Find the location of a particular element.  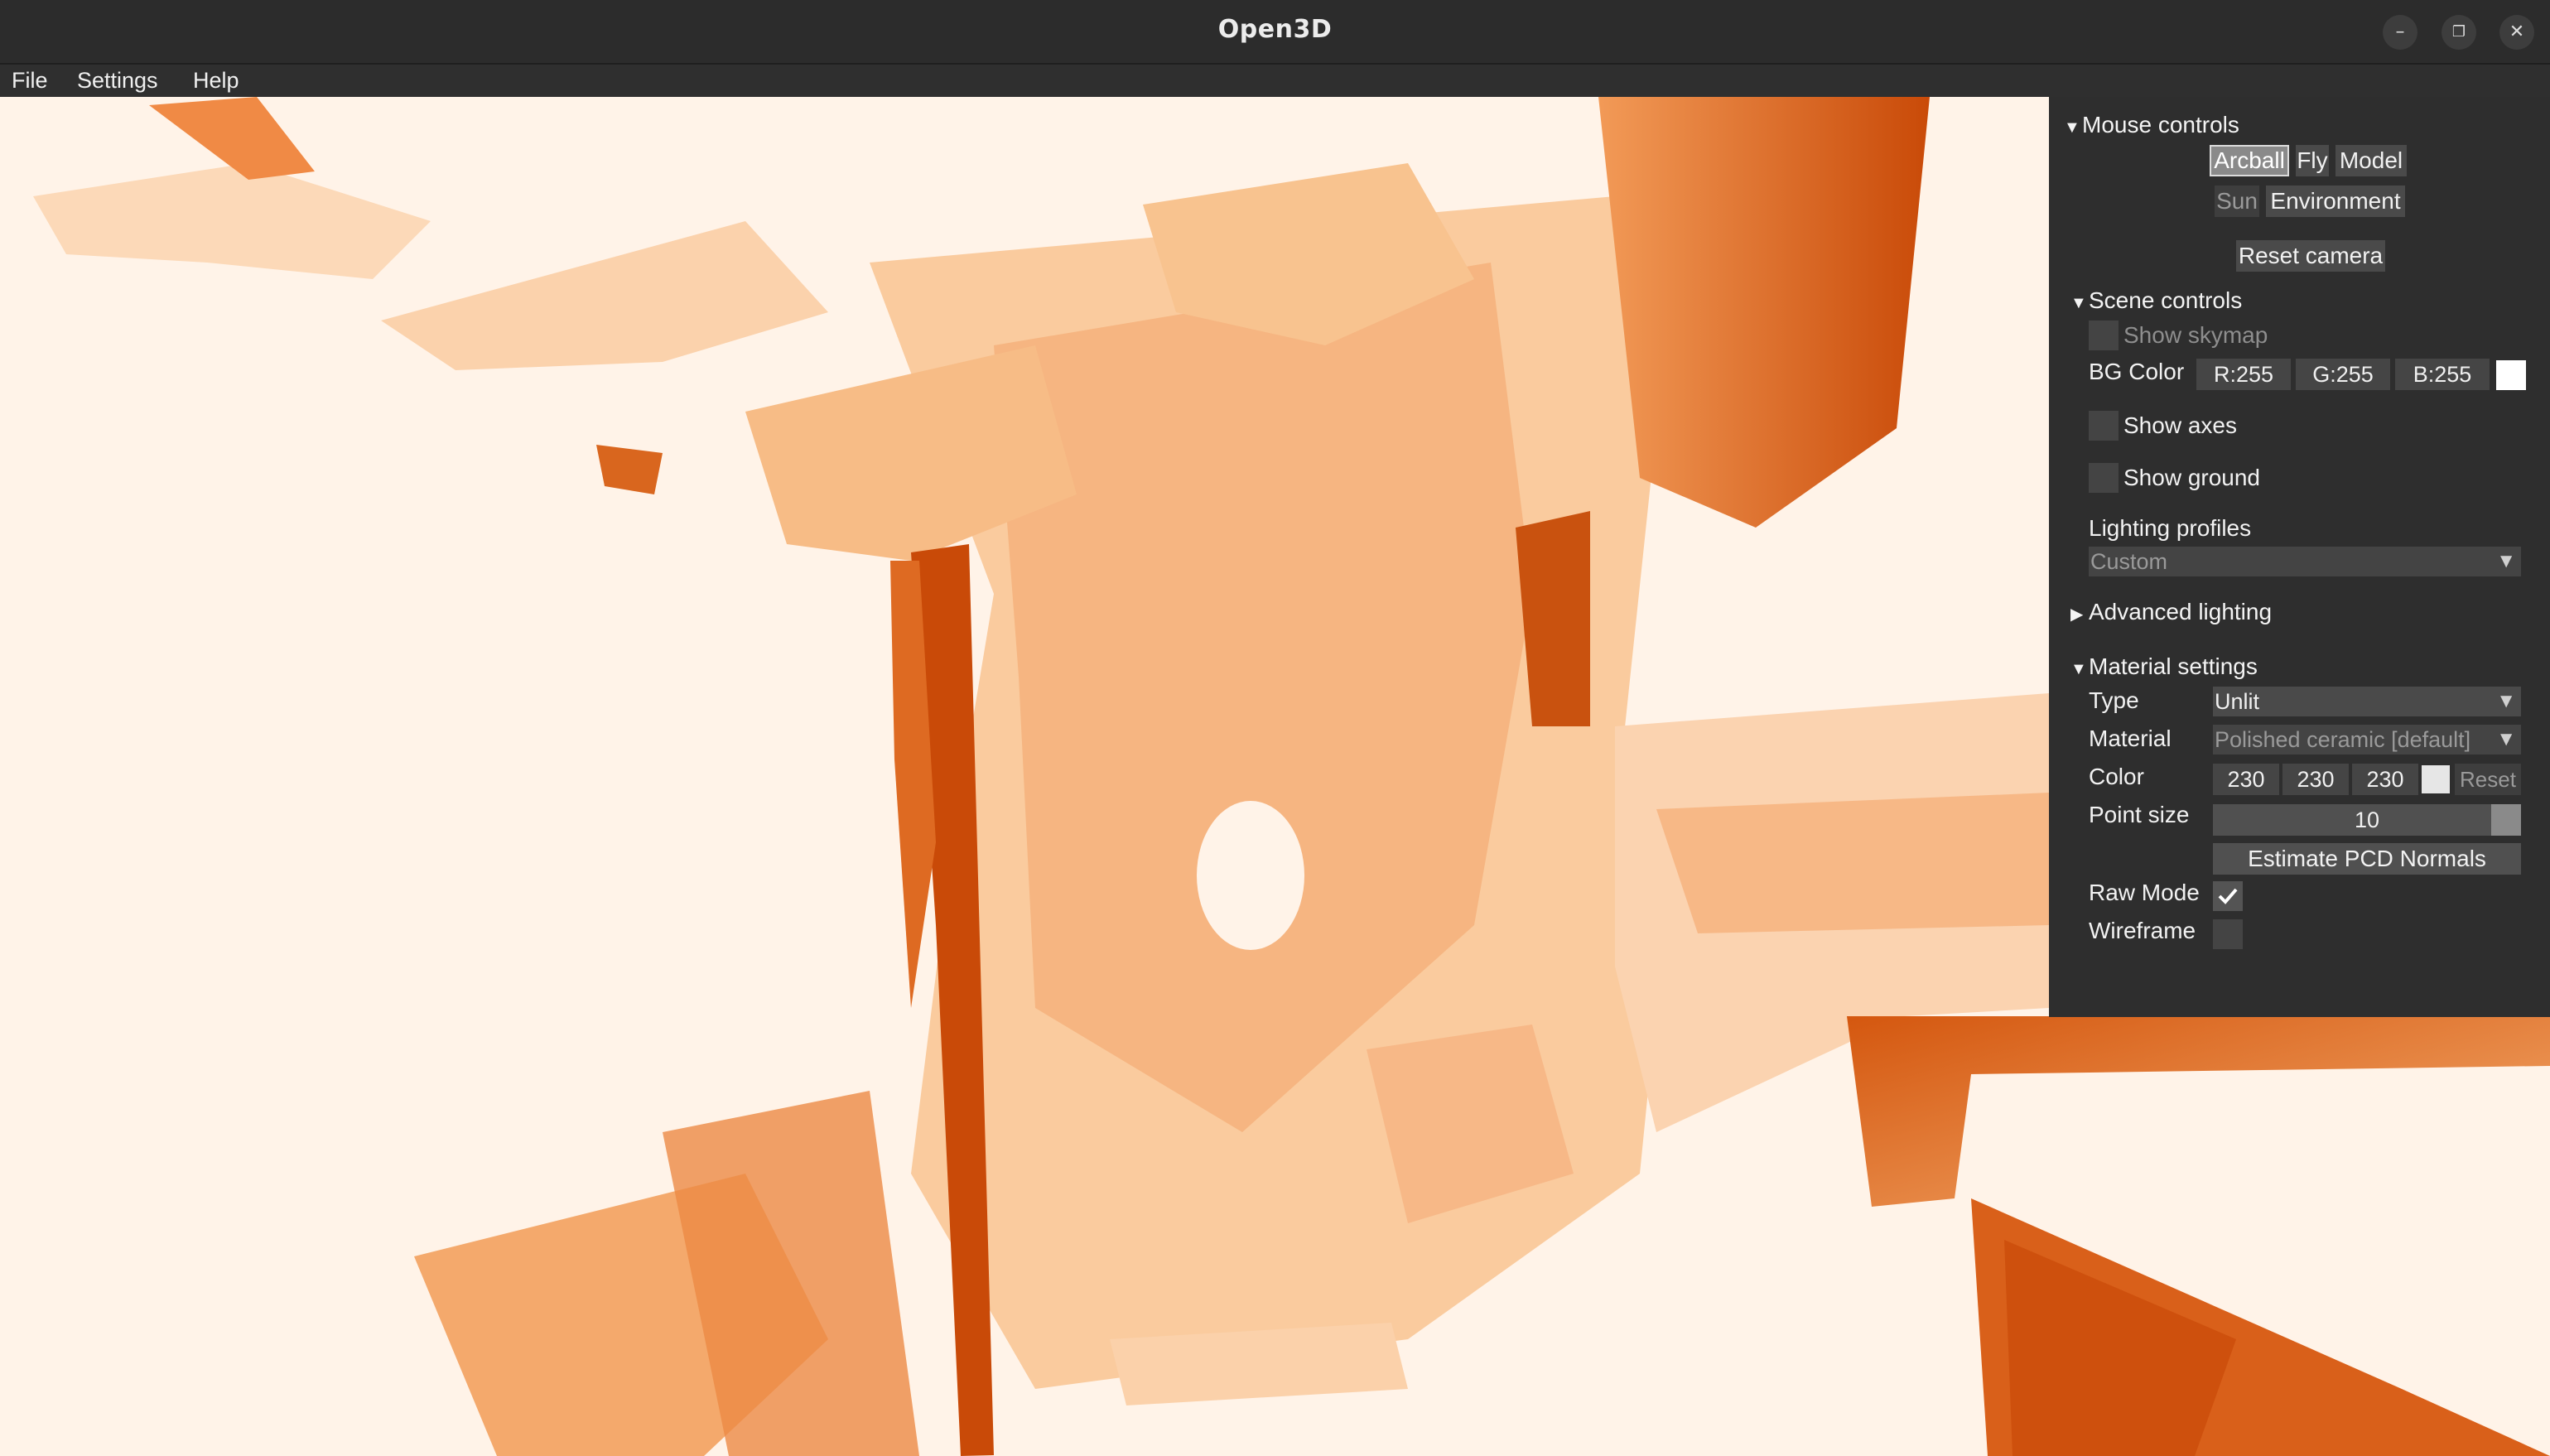

reset-camera-button: Reset camera is located at coordinates (2310, 256).